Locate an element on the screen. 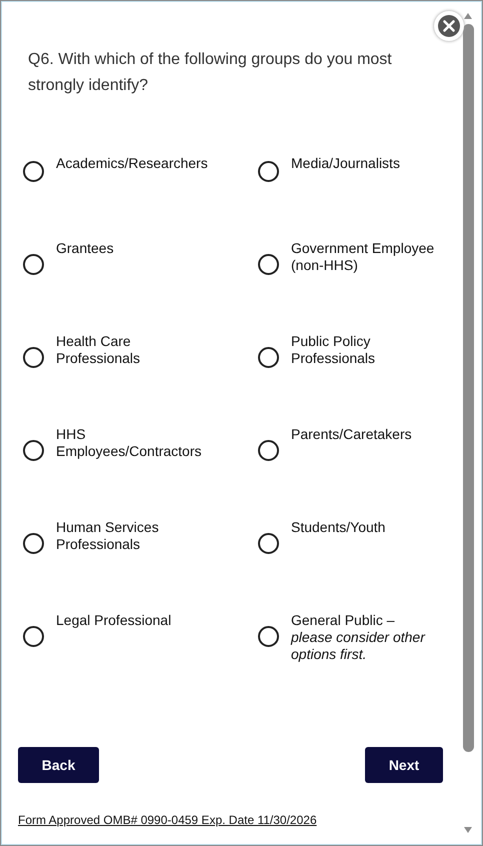 This screenshot has width=483, height=846. close-icon is located at coordinates (449, 26).